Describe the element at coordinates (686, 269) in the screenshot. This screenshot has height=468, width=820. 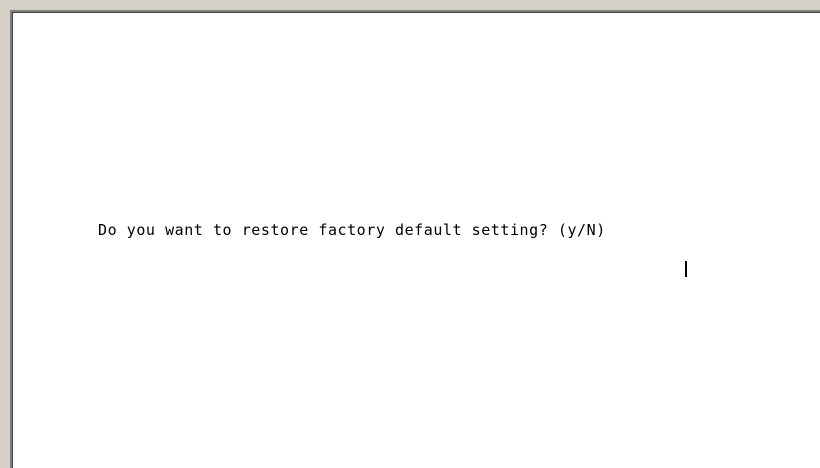
I see `text-cursor` at that location.